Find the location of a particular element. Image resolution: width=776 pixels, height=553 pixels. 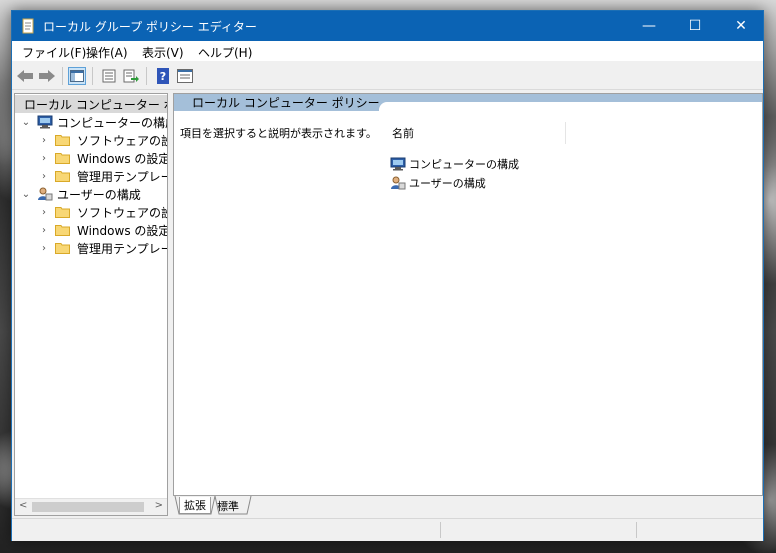

tree-item-user-config: ⌄ ユーザーの構成 is located at coordinates (81, 194).